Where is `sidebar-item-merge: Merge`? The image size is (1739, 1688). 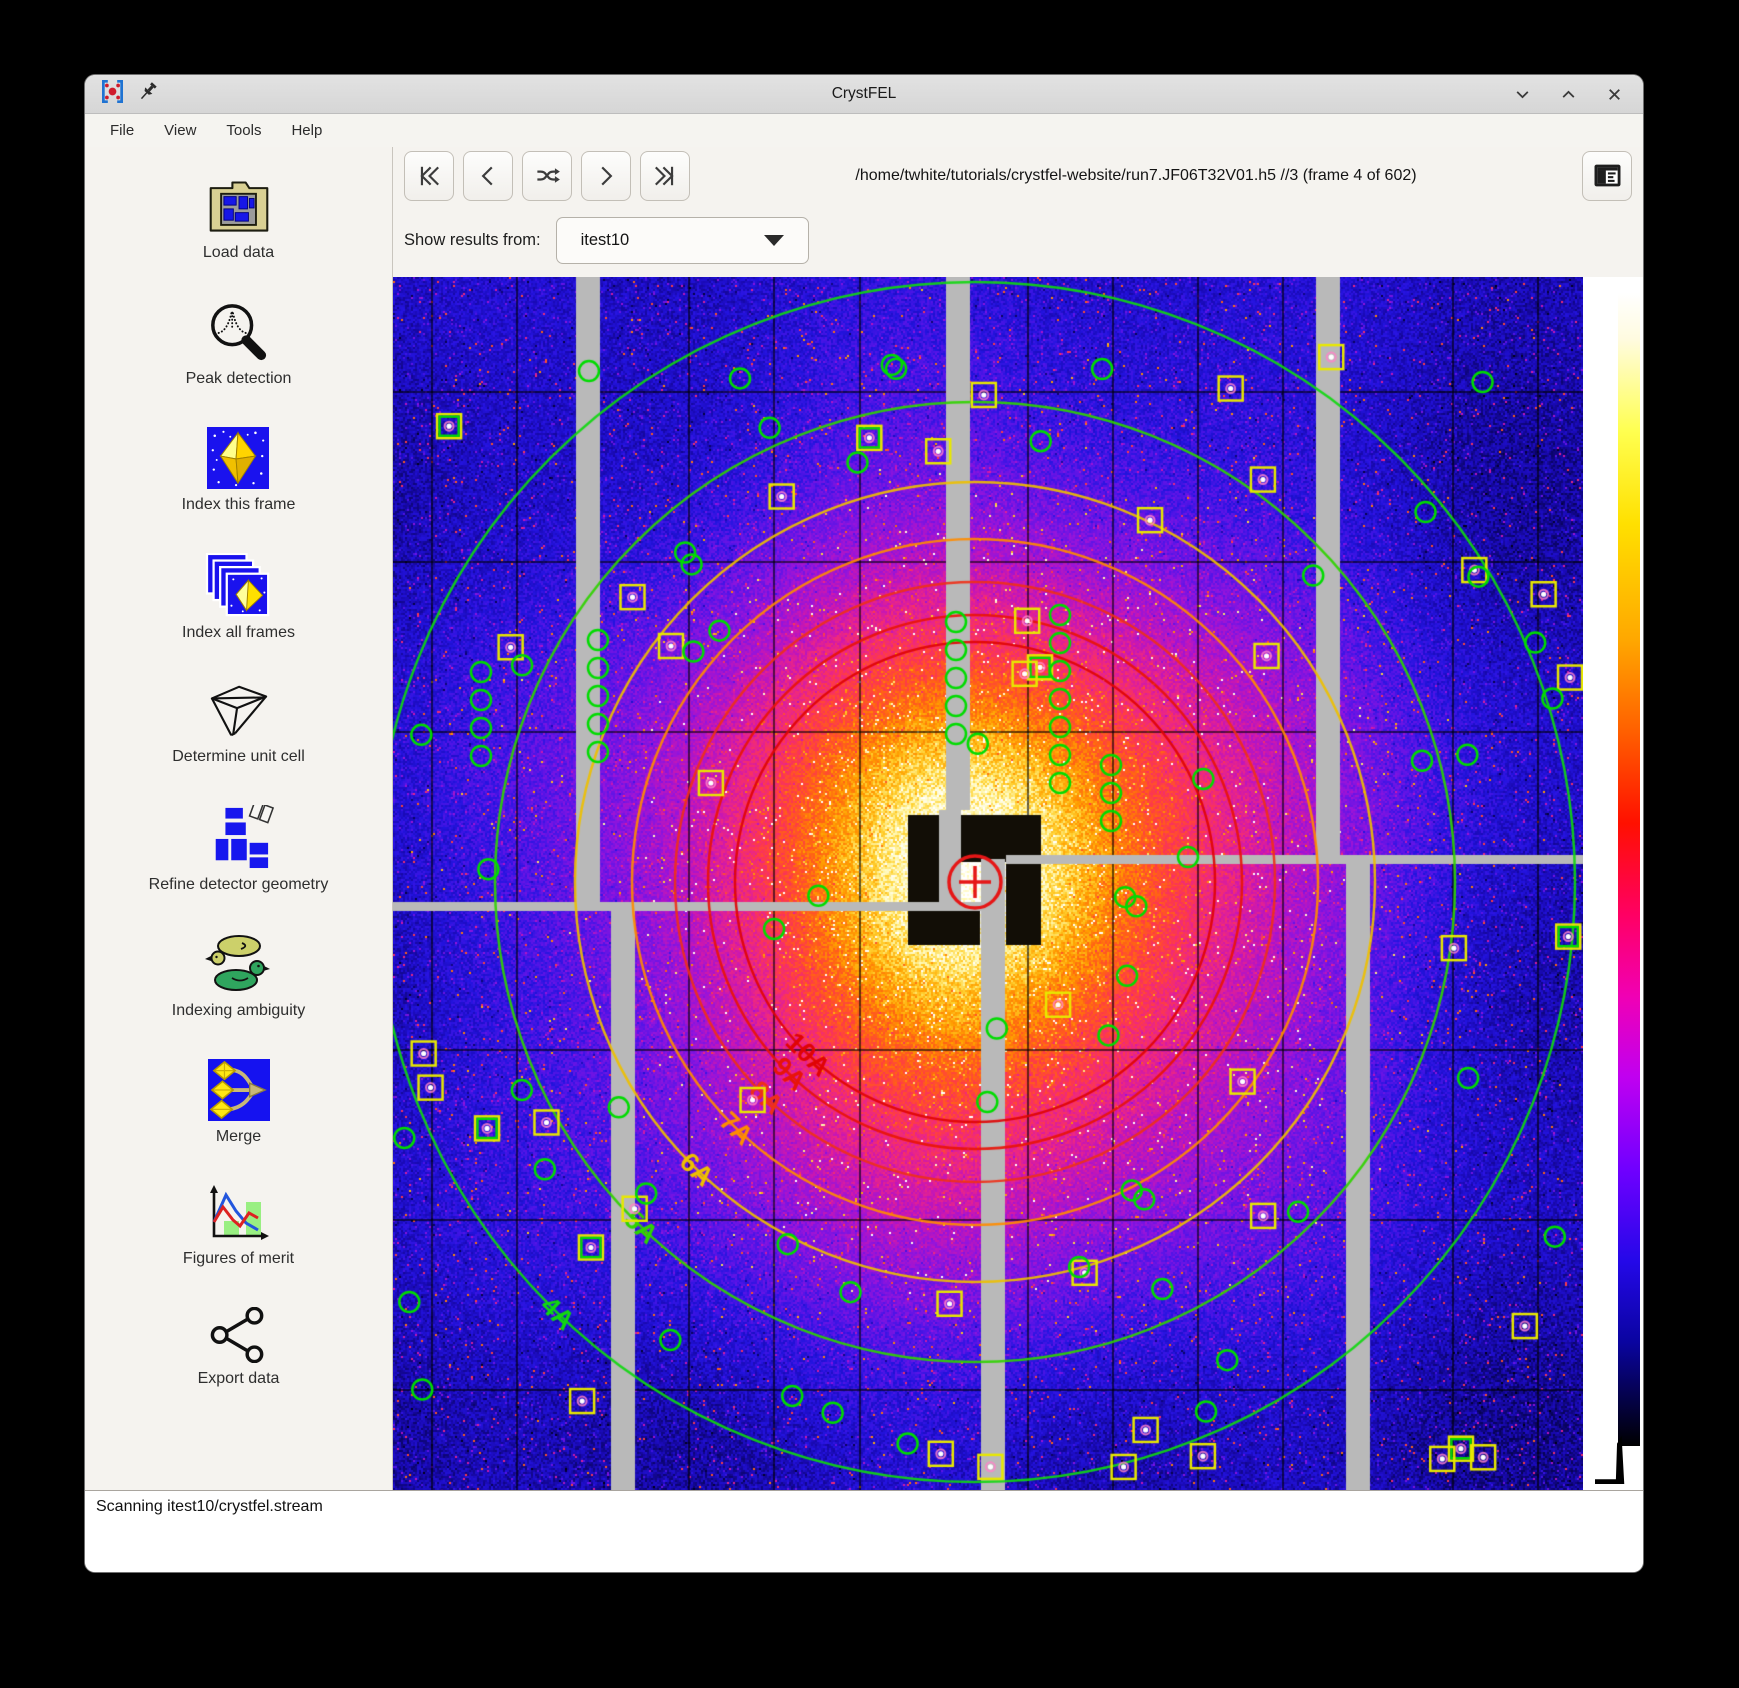 sidebar-item-merge: Merge is located at coordinates (238, 1102).